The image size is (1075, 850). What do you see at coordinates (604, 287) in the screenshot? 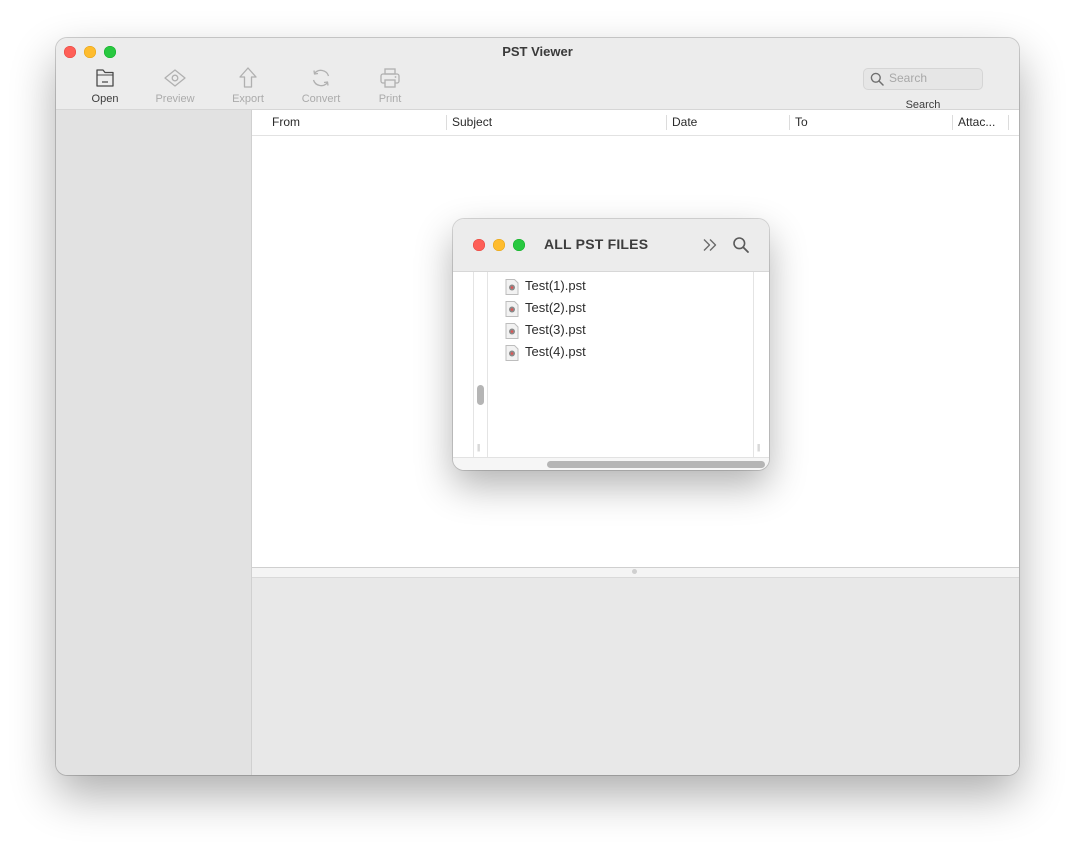
I see `file-item: Test(1).pst` at bounding box center [604, 287].